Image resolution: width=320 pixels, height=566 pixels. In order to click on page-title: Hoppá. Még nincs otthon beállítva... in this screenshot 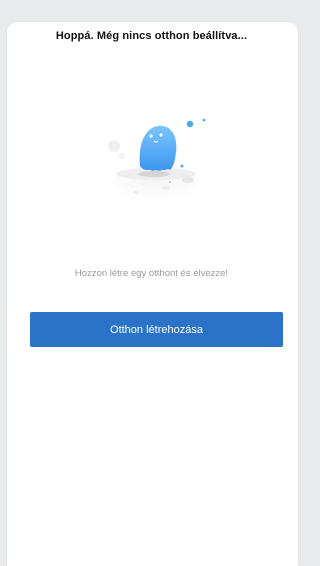, I will do `click(151, 36)`.